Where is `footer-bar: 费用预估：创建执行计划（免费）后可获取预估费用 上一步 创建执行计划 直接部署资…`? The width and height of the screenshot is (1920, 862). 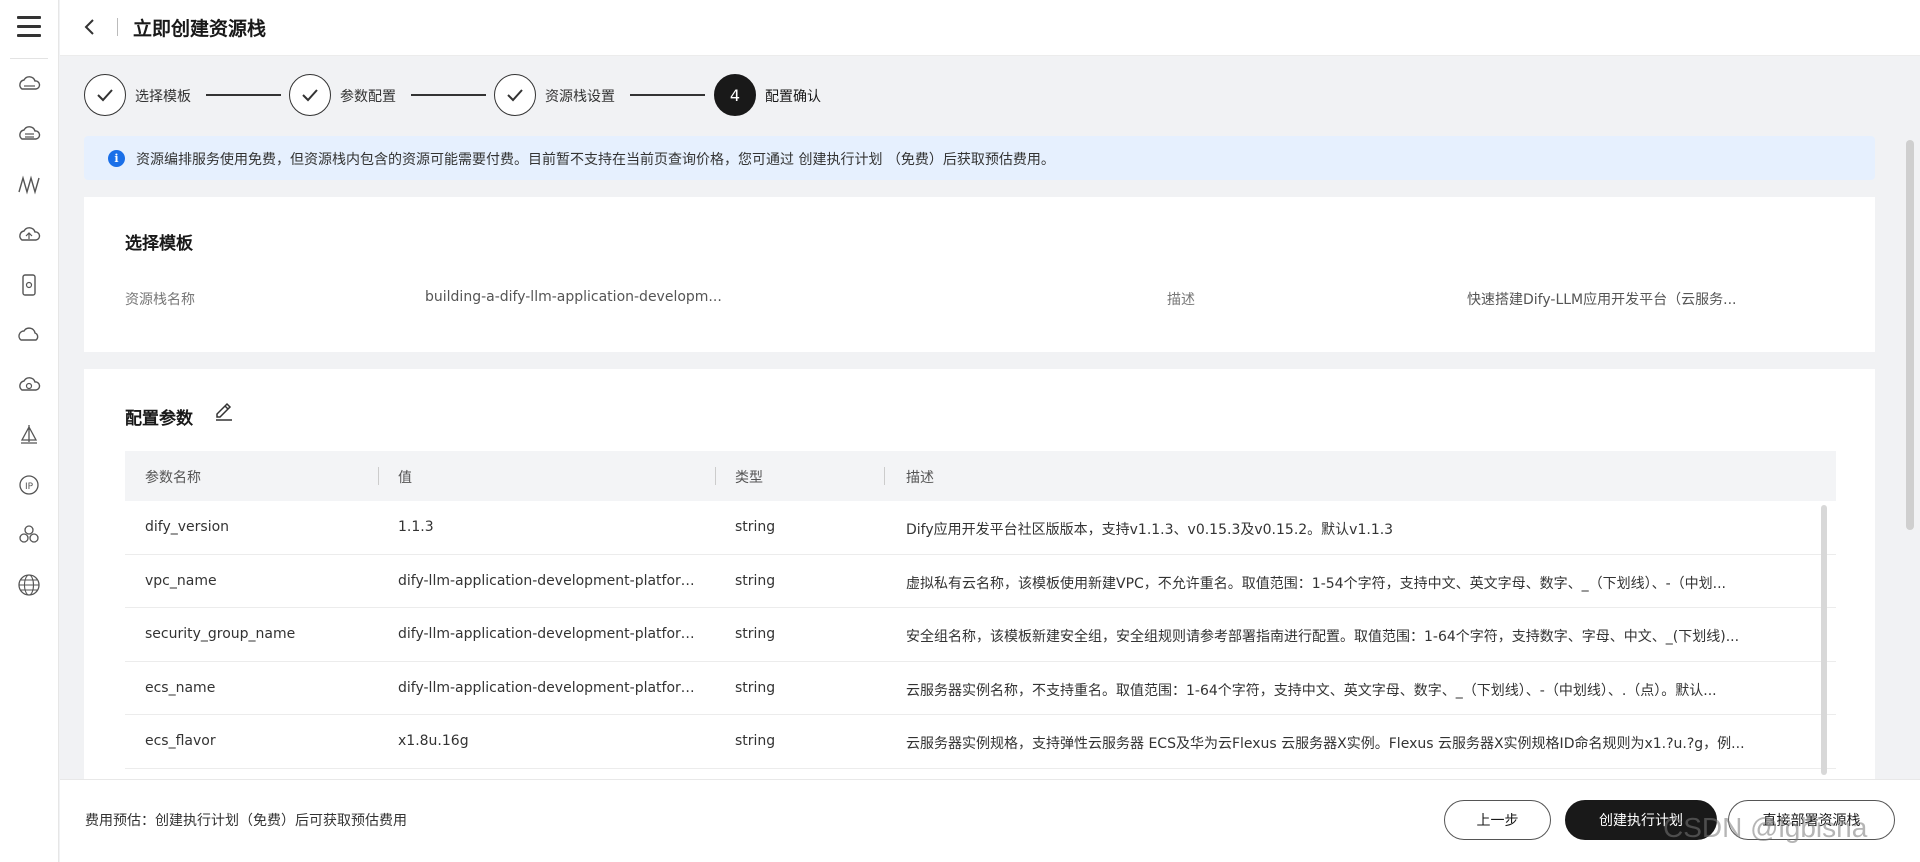 footer-bar: 费用预估：创建执行计划（免费）后可获取预估费用 上一步 创建执行计划 直接部署资… is located at coordinates (990, 820).